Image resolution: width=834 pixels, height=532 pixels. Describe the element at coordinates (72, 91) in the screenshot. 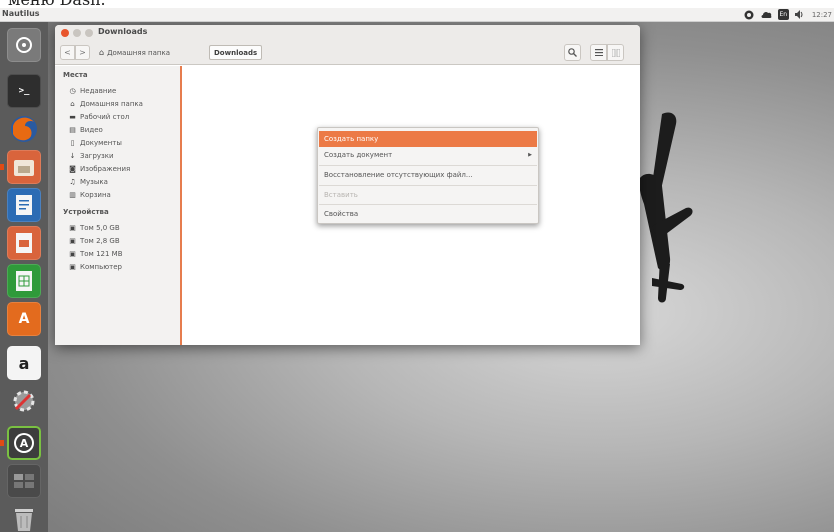

I see `clock-icon: ◷` at that location.